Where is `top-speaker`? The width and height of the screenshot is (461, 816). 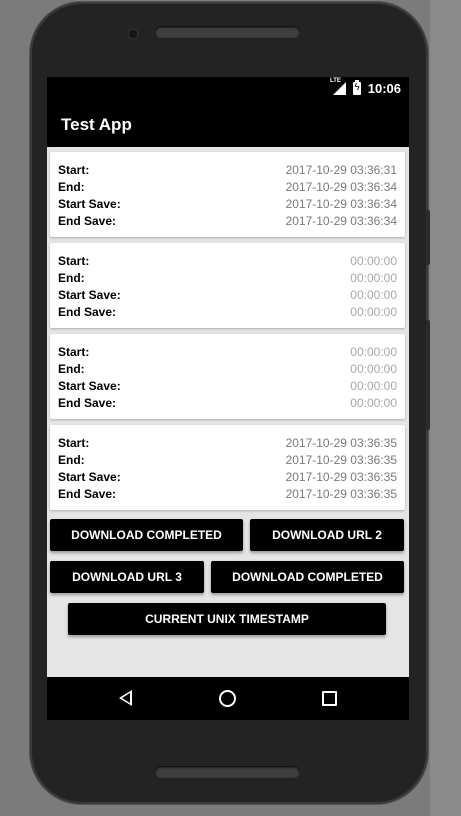 top-speaker is located at coordinates (227, 32).